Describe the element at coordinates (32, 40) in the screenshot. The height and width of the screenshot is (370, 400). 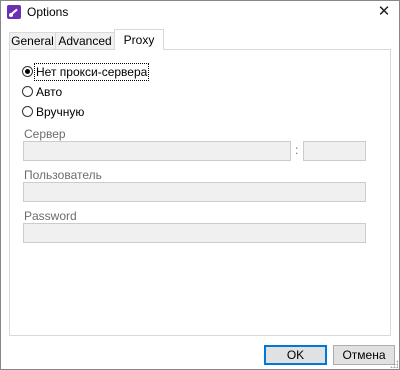
I see `tab-general: General` at that location.